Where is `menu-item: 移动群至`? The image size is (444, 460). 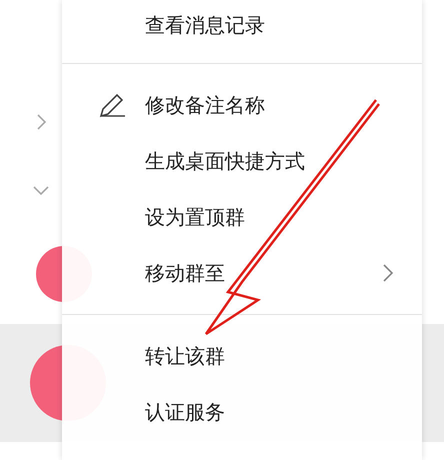
menu-item: 移动群至 is located at coordinates (242, 273).